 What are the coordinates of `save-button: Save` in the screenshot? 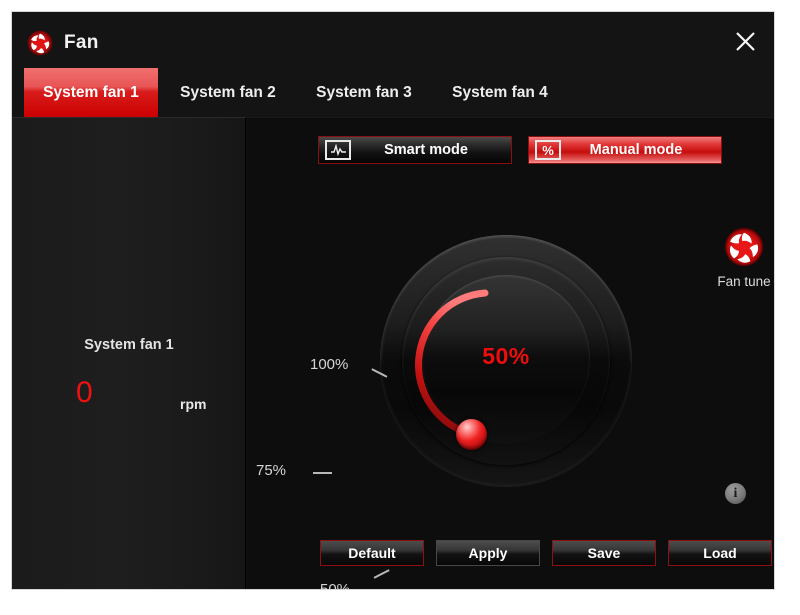 It's located at (604, 553).